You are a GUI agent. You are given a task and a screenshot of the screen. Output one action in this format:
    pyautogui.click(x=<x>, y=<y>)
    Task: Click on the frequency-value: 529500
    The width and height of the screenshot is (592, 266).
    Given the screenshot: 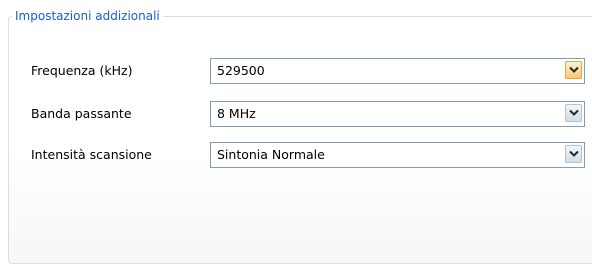 What is the action you would take?
    pyautogui.click(x=241, y=70)
    